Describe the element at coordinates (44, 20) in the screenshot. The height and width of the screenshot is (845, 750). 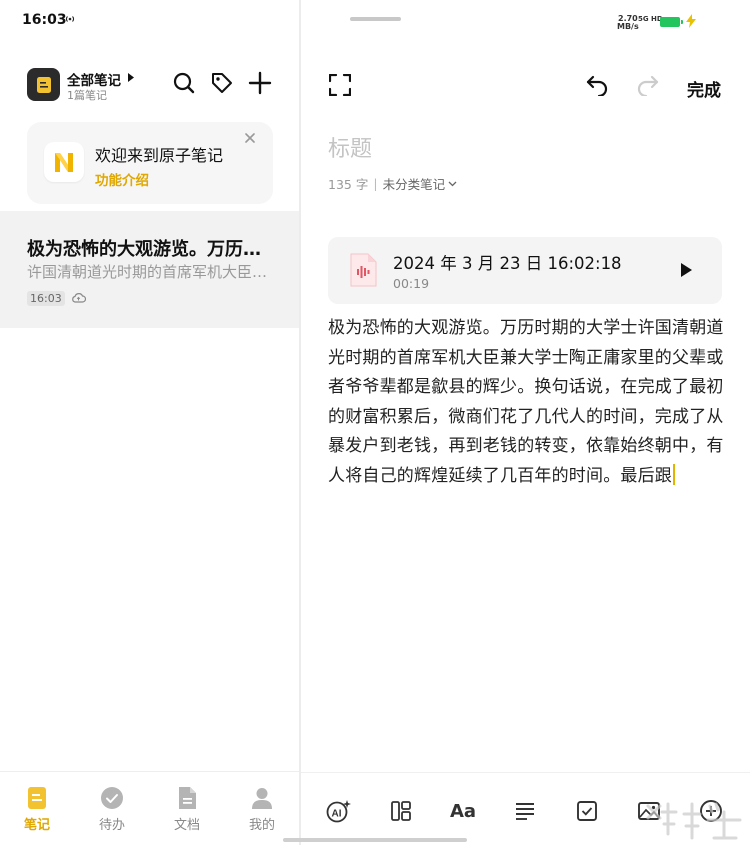
I see `status-time: 16:03` at that location.